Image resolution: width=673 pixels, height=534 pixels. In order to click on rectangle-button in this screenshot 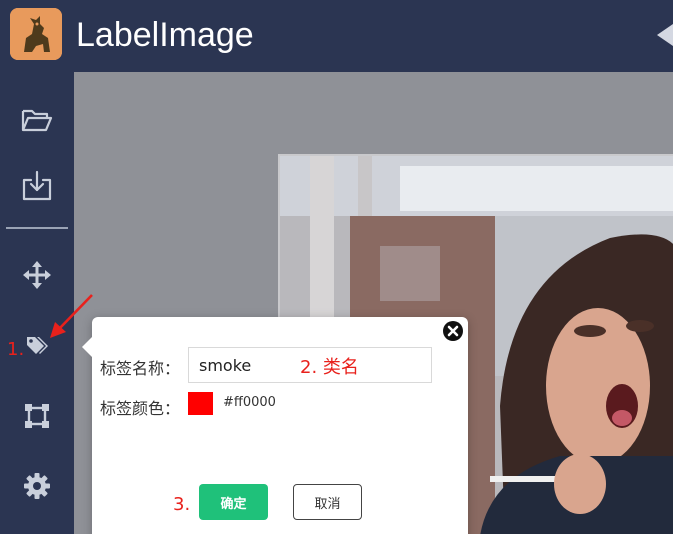, I will do `click(37, 418)`.